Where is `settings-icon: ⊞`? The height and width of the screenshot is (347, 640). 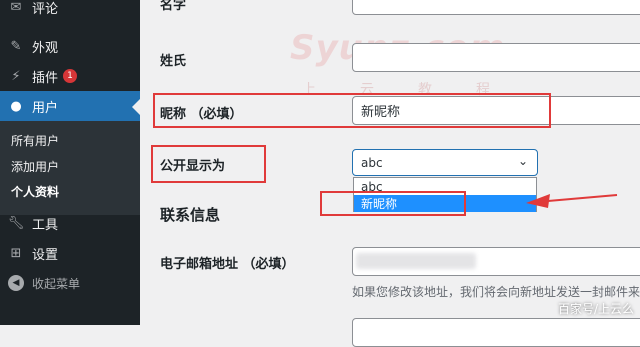 settings-icon: ⊞ is located at coordinates (16, 253).